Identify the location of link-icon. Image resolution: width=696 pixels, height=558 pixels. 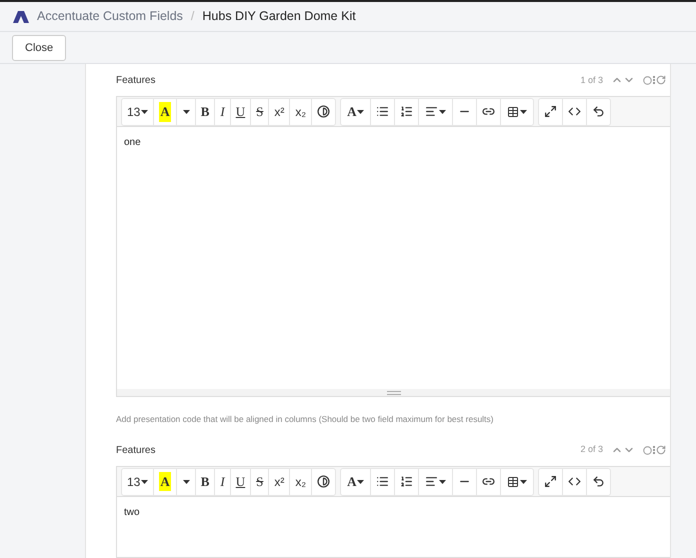
(489, 481).